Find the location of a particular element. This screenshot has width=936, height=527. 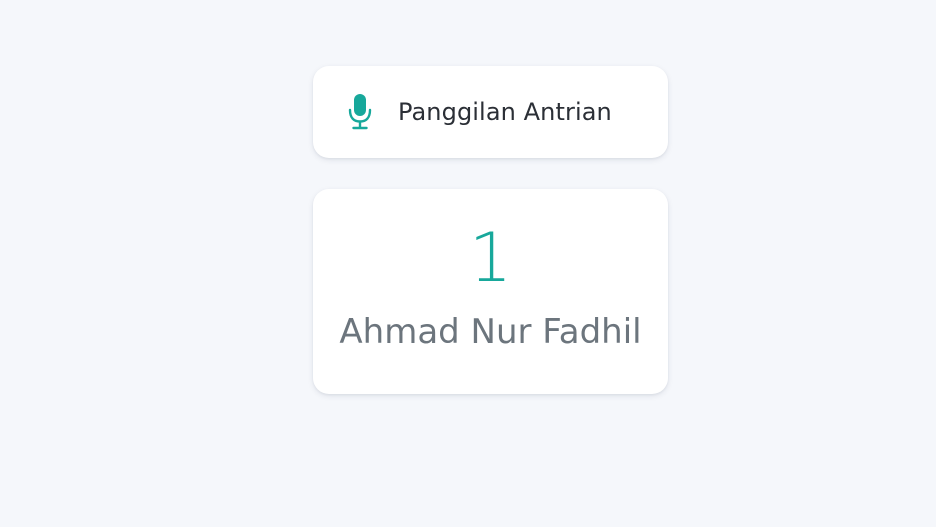

microphone-icon is located at coordinates (360, 112).